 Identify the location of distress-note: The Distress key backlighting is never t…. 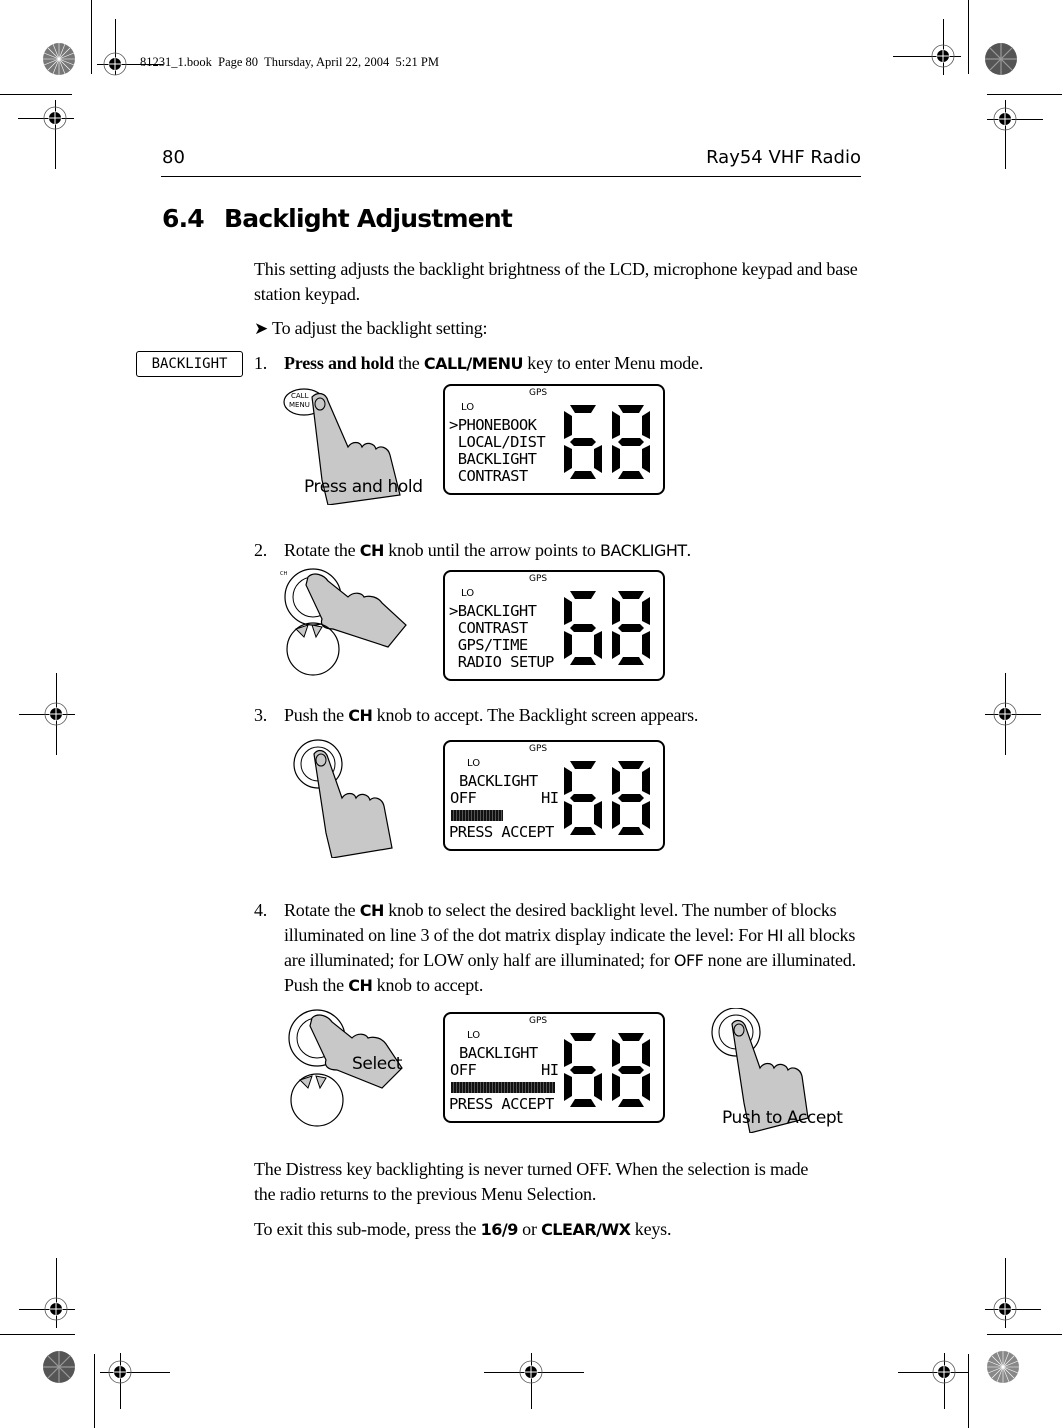
(531, 1181).